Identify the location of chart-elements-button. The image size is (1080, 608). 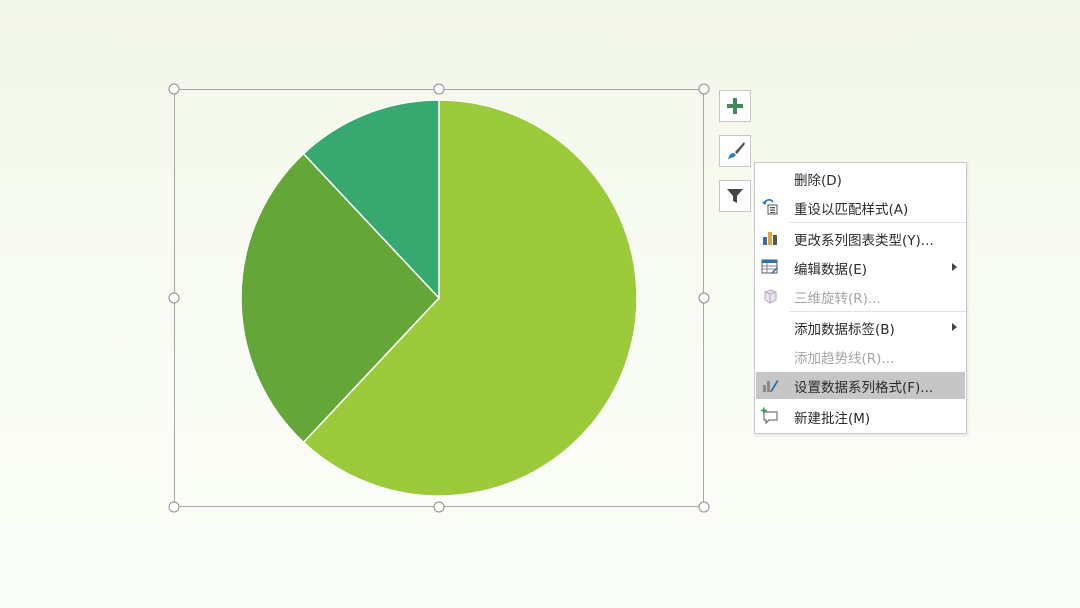
(735, 106).